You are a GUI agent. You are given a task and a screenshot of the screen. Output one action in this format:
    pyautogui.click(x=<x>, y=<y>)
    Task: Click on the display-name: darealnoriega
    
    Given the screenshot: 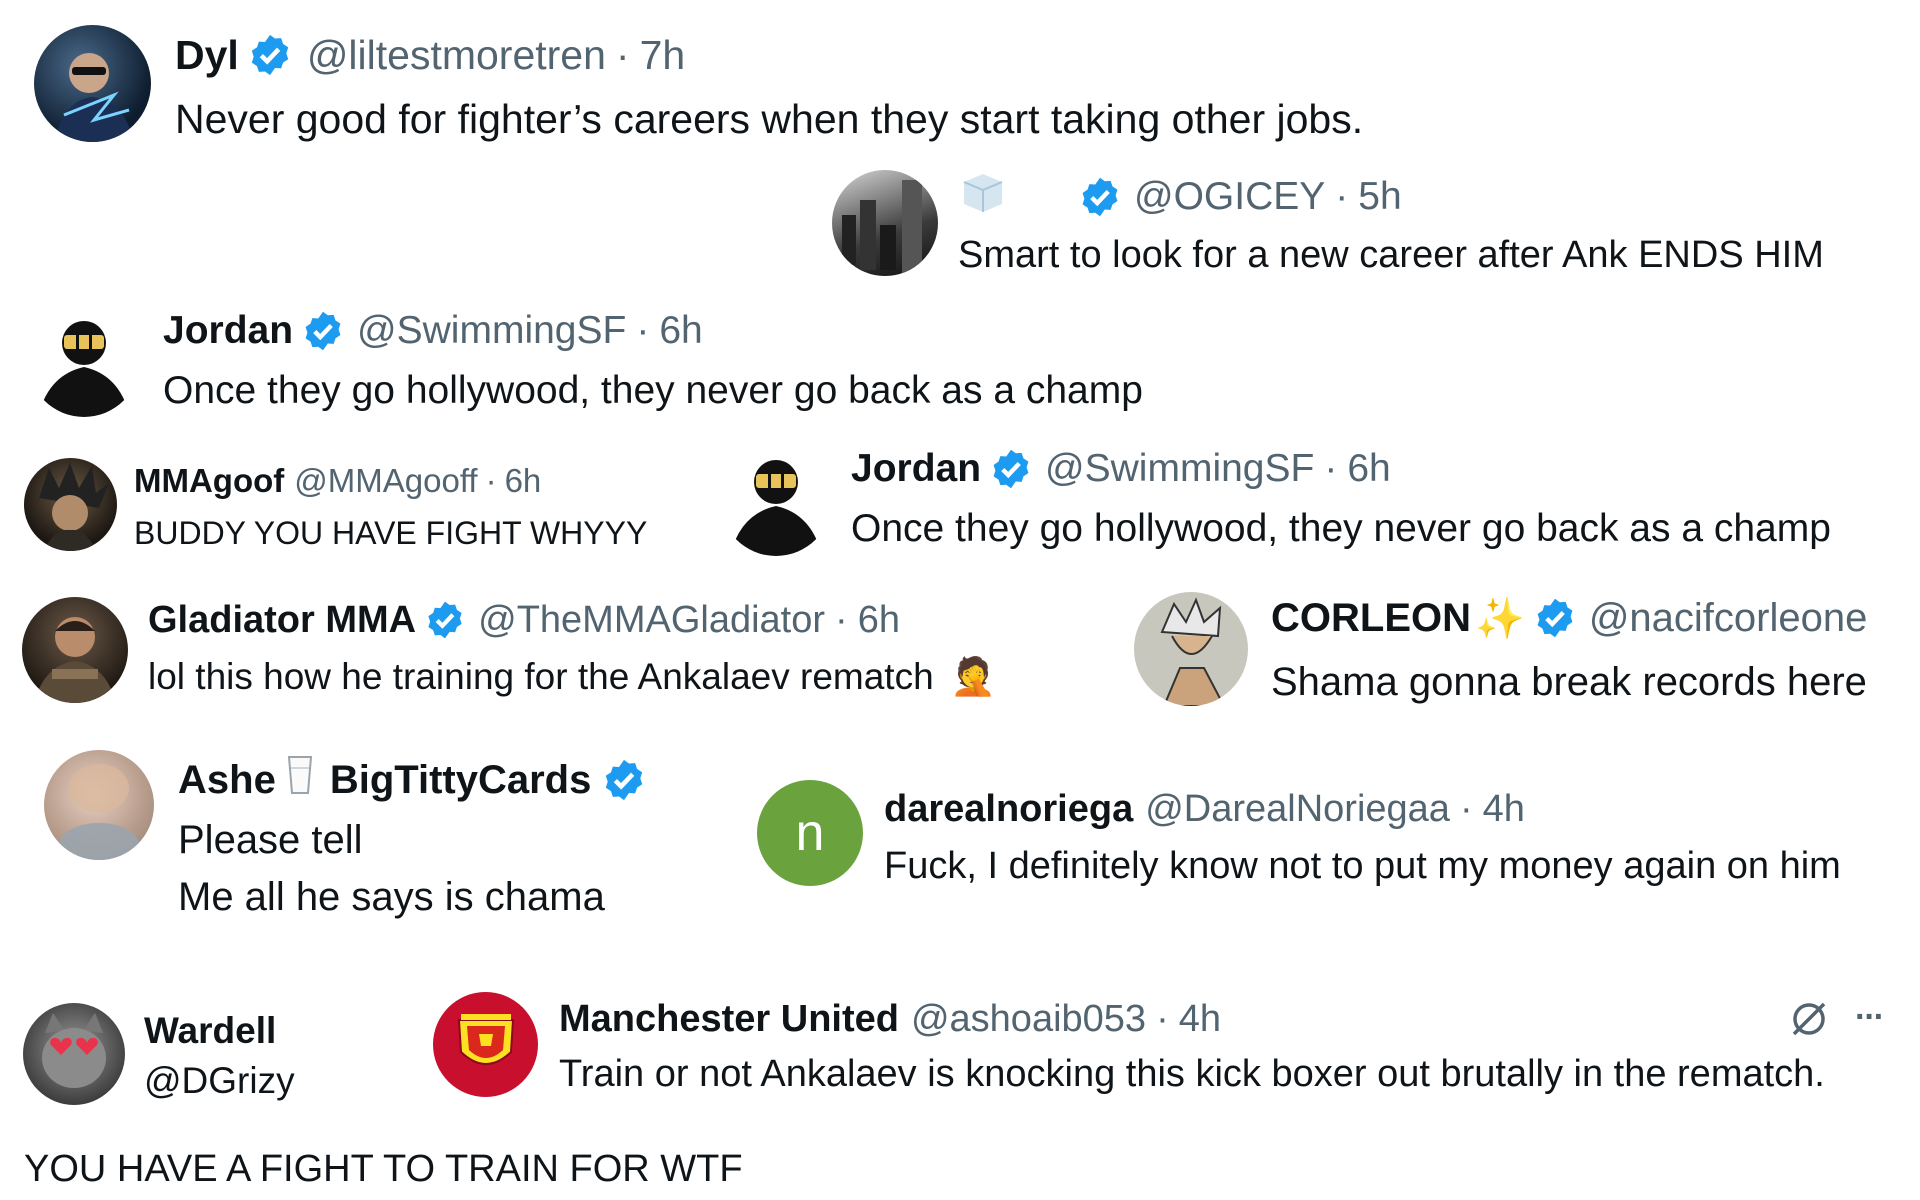 What is the action you would take?
    pyautogui.click(x=1008, y=809)
    